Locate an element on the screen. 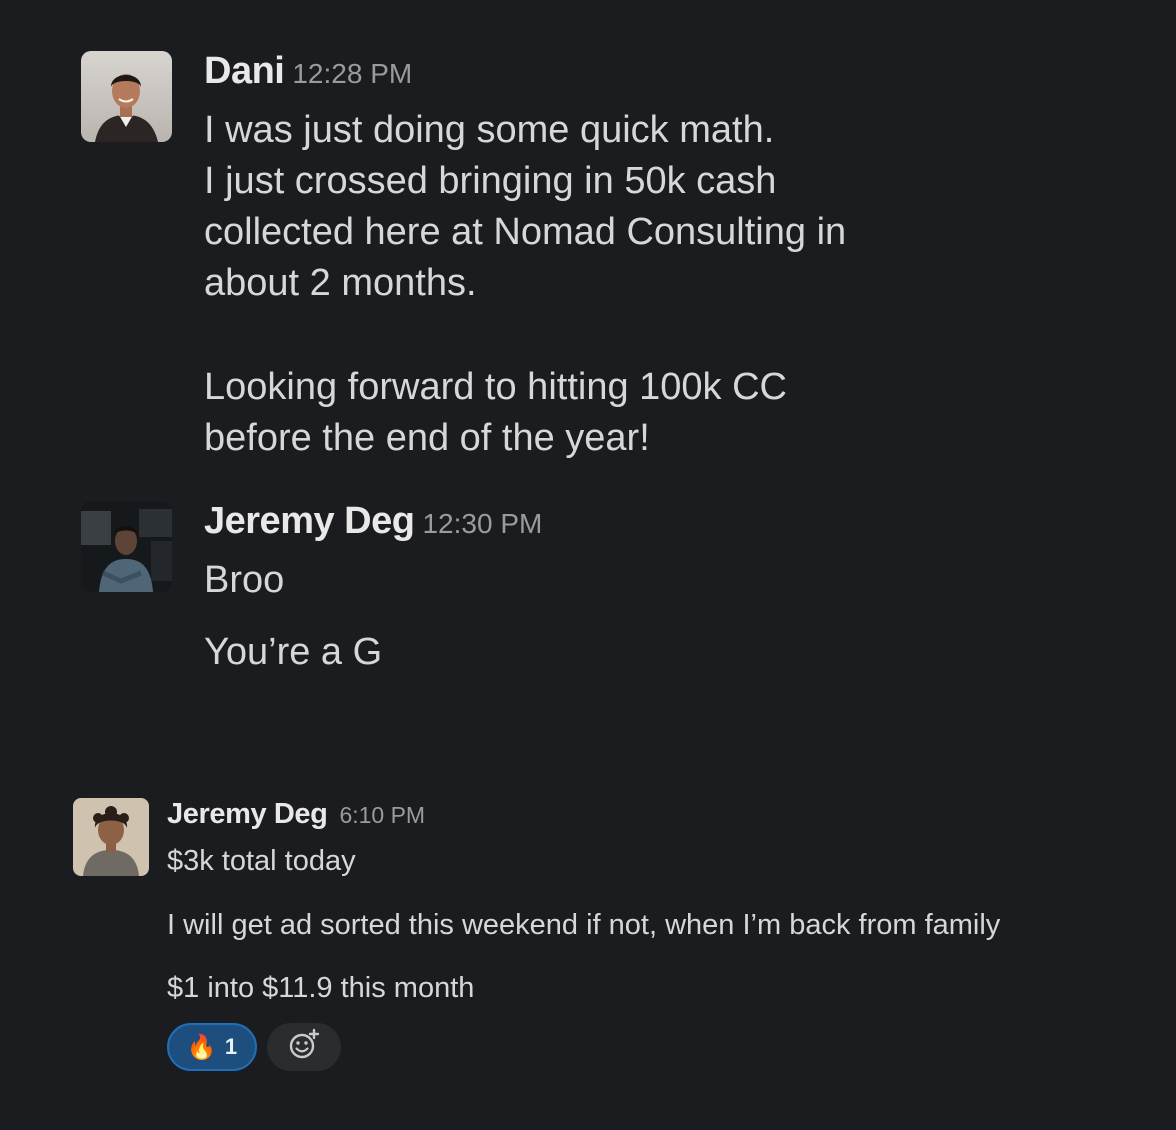 The image size is (1176, 1130). message-text: $1 into $11.9 this month is located at coordinates (321, 988).